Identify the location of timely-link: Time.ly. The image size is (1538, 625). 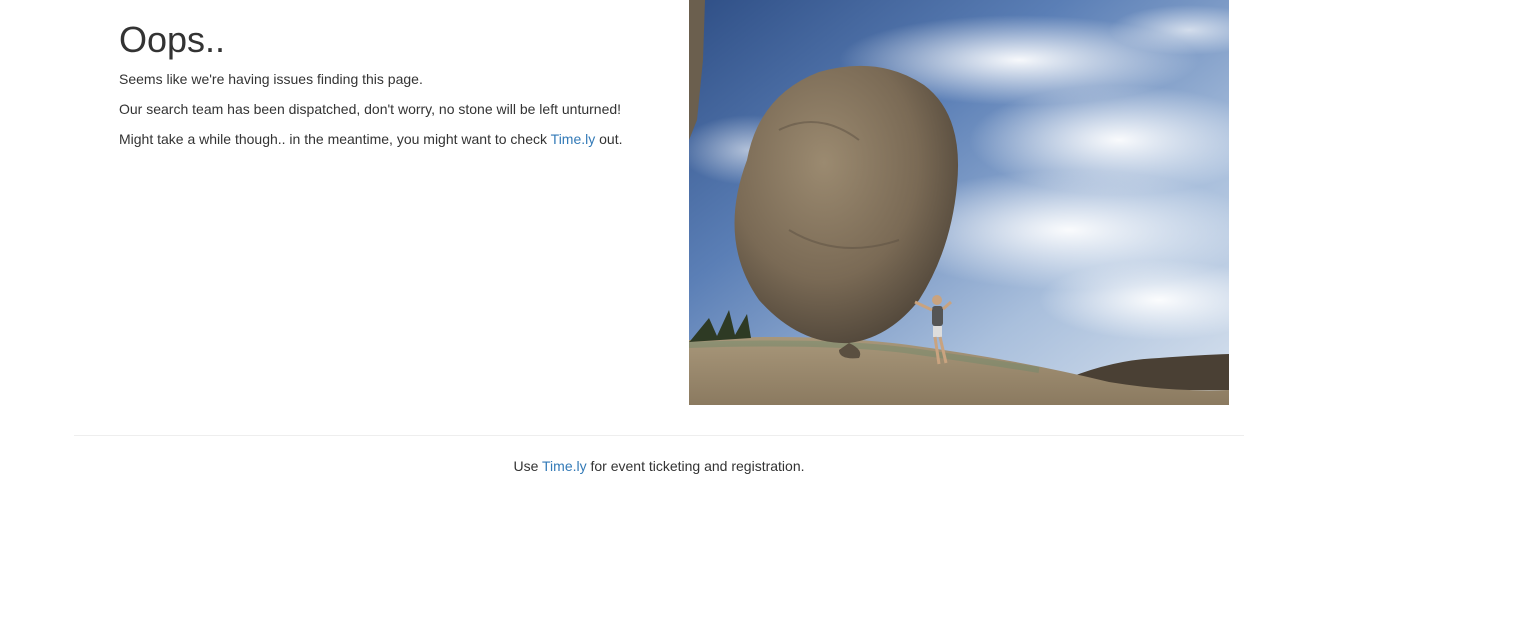
(573, 139).